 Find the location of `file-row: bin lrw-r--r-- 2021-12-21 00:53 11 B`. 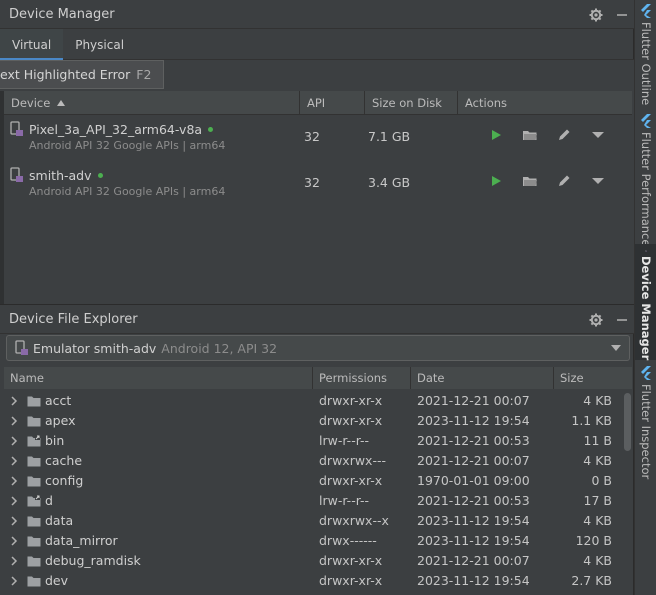

file-row: bin lrw-r--r-- 2021-12-21 00:53 11 B is located at coordinates (318, 441).